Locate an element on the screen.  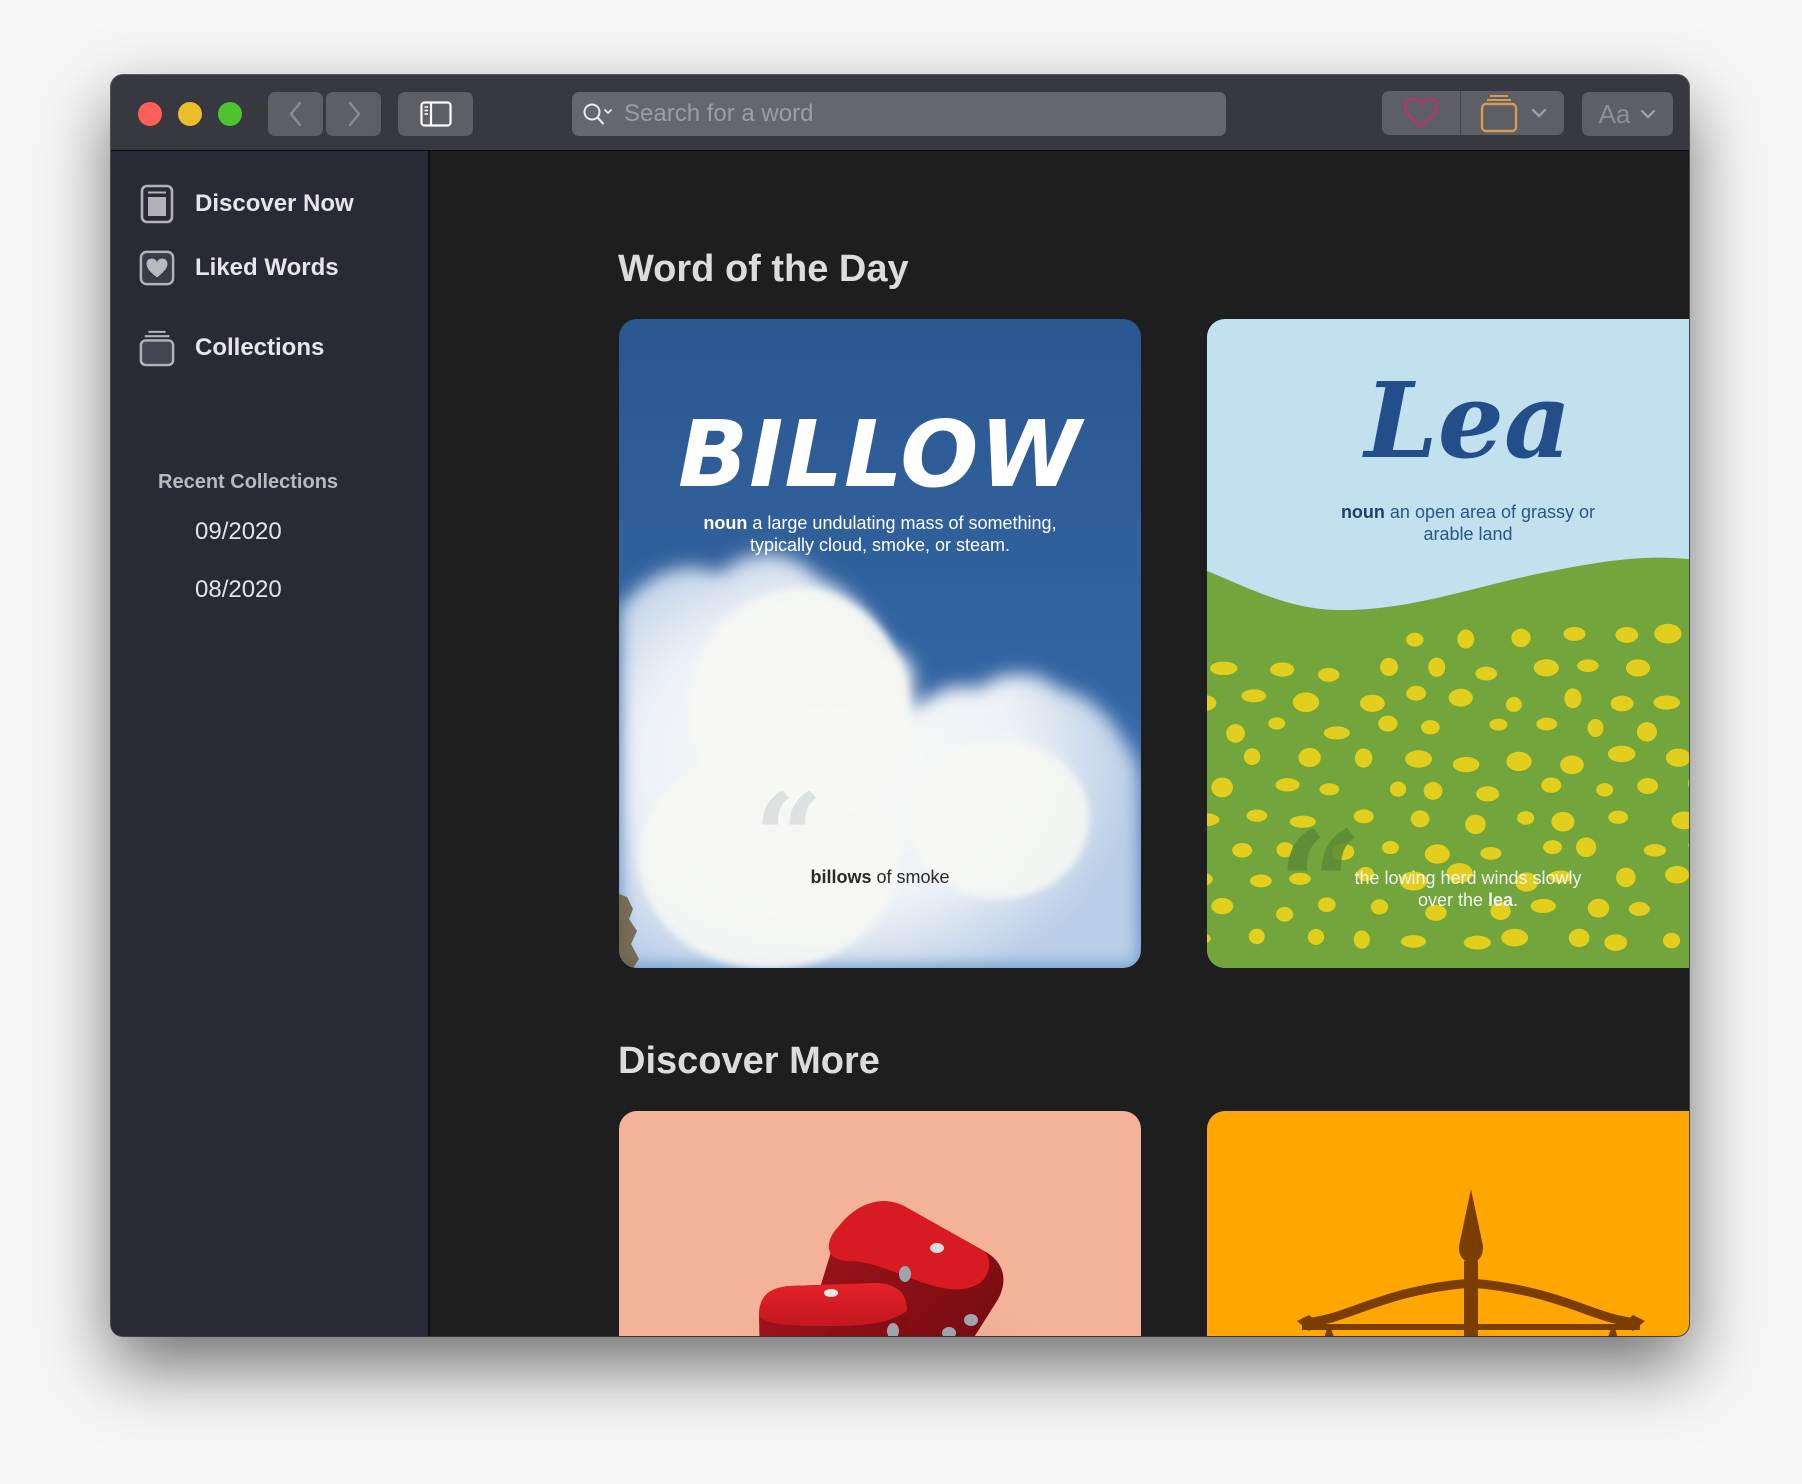
definition-line: typically cloud, smoke, or steam. is located at coordinates (880, 545).